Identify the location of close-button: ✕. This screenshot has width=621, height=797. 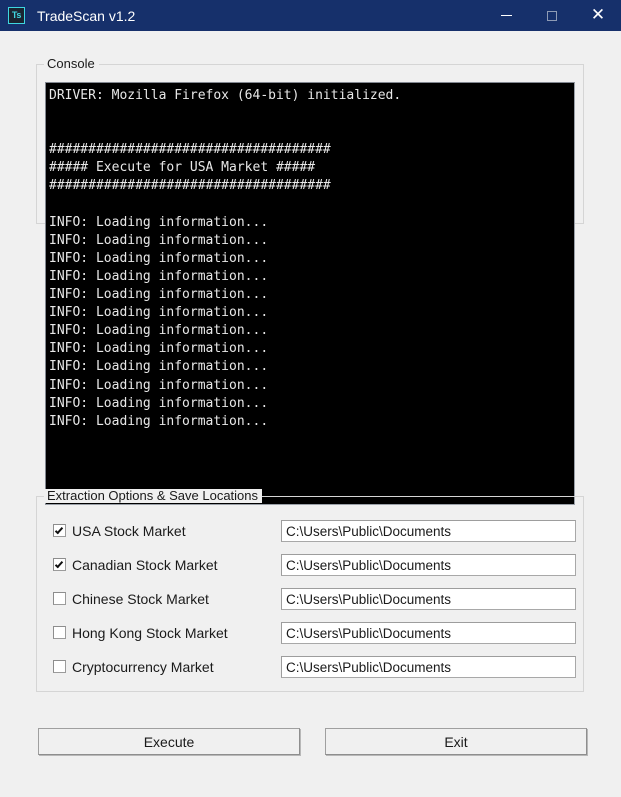
(598, 15).